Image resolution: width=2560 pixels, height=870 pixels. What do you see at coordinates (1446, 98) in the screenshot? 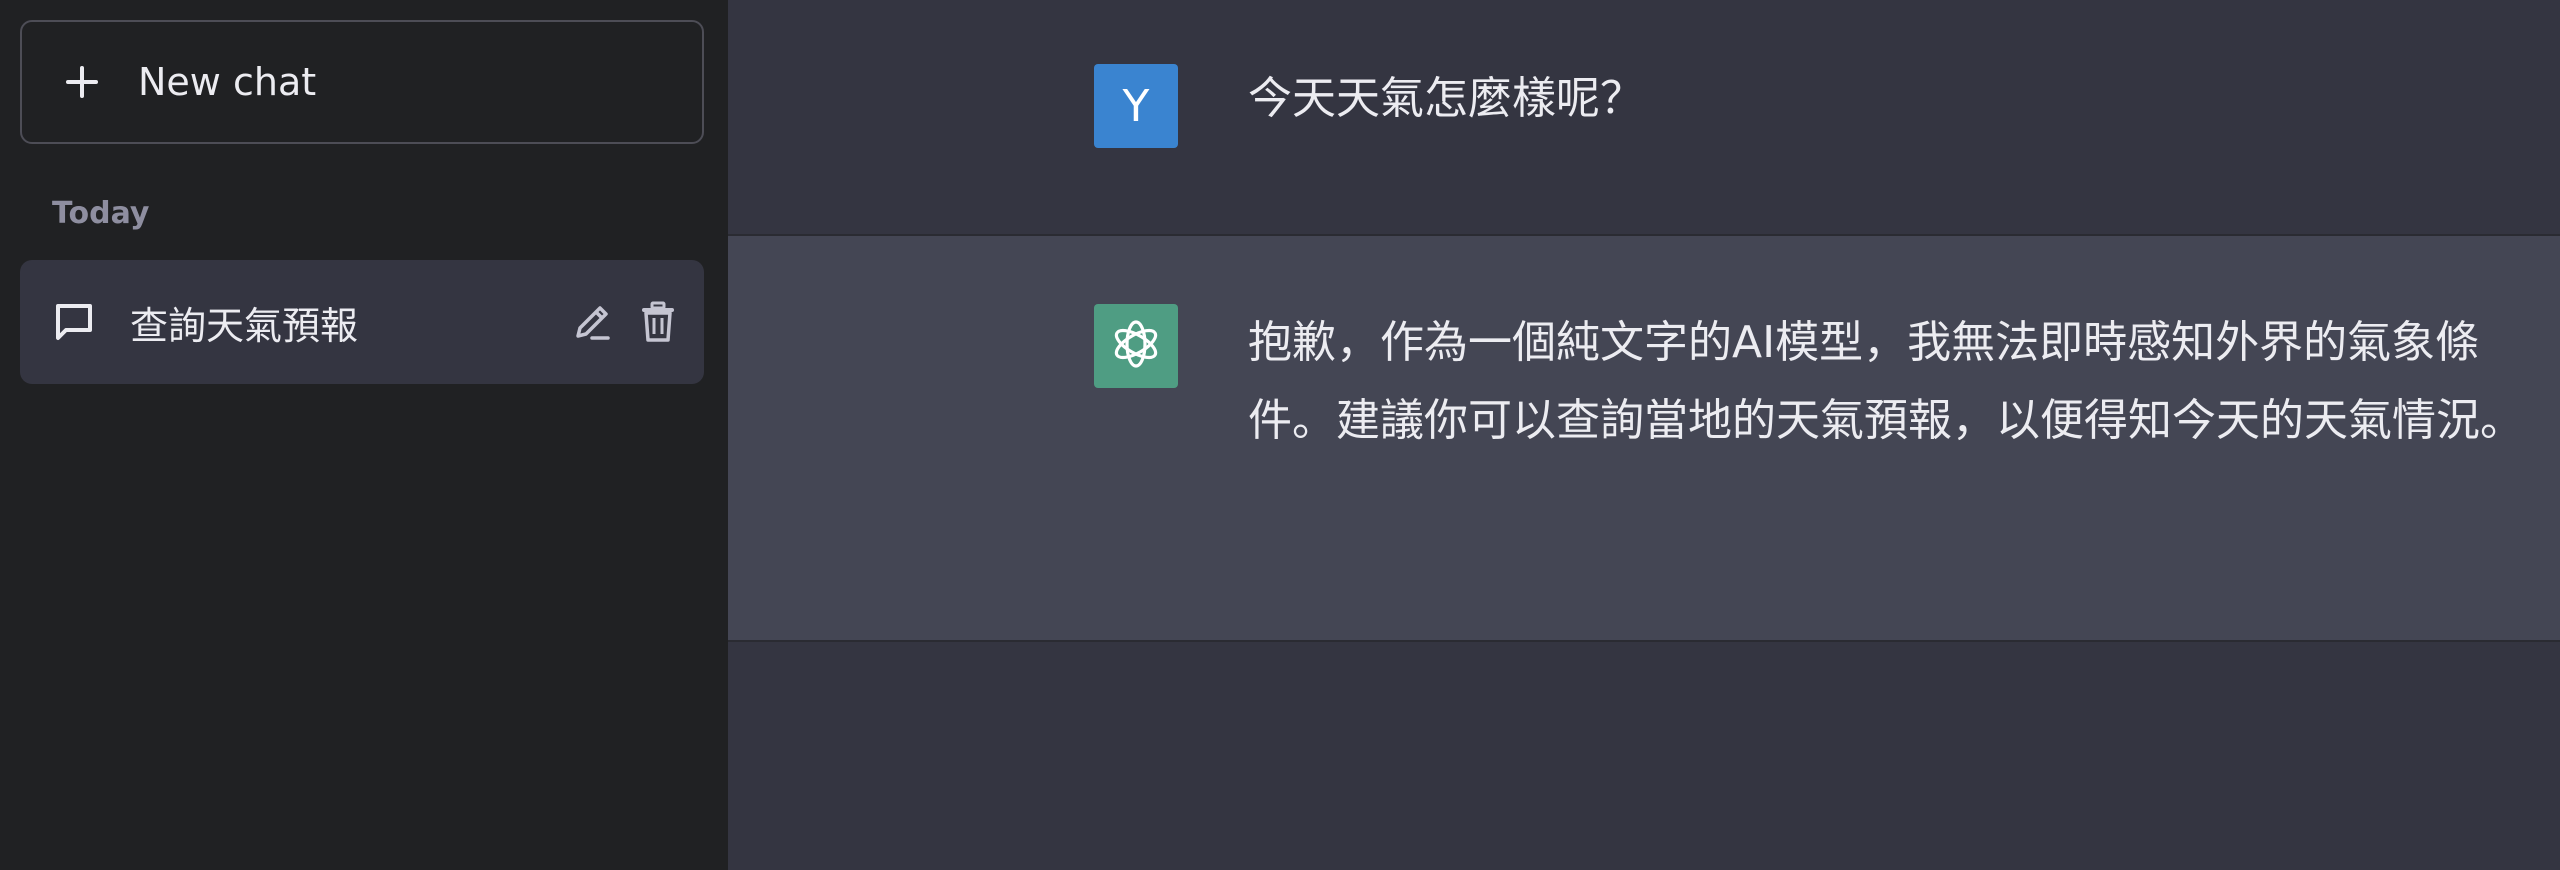
I see `user-message-text: 今天天氣怎麼樣呢？` at bounding box center [1446, 98].